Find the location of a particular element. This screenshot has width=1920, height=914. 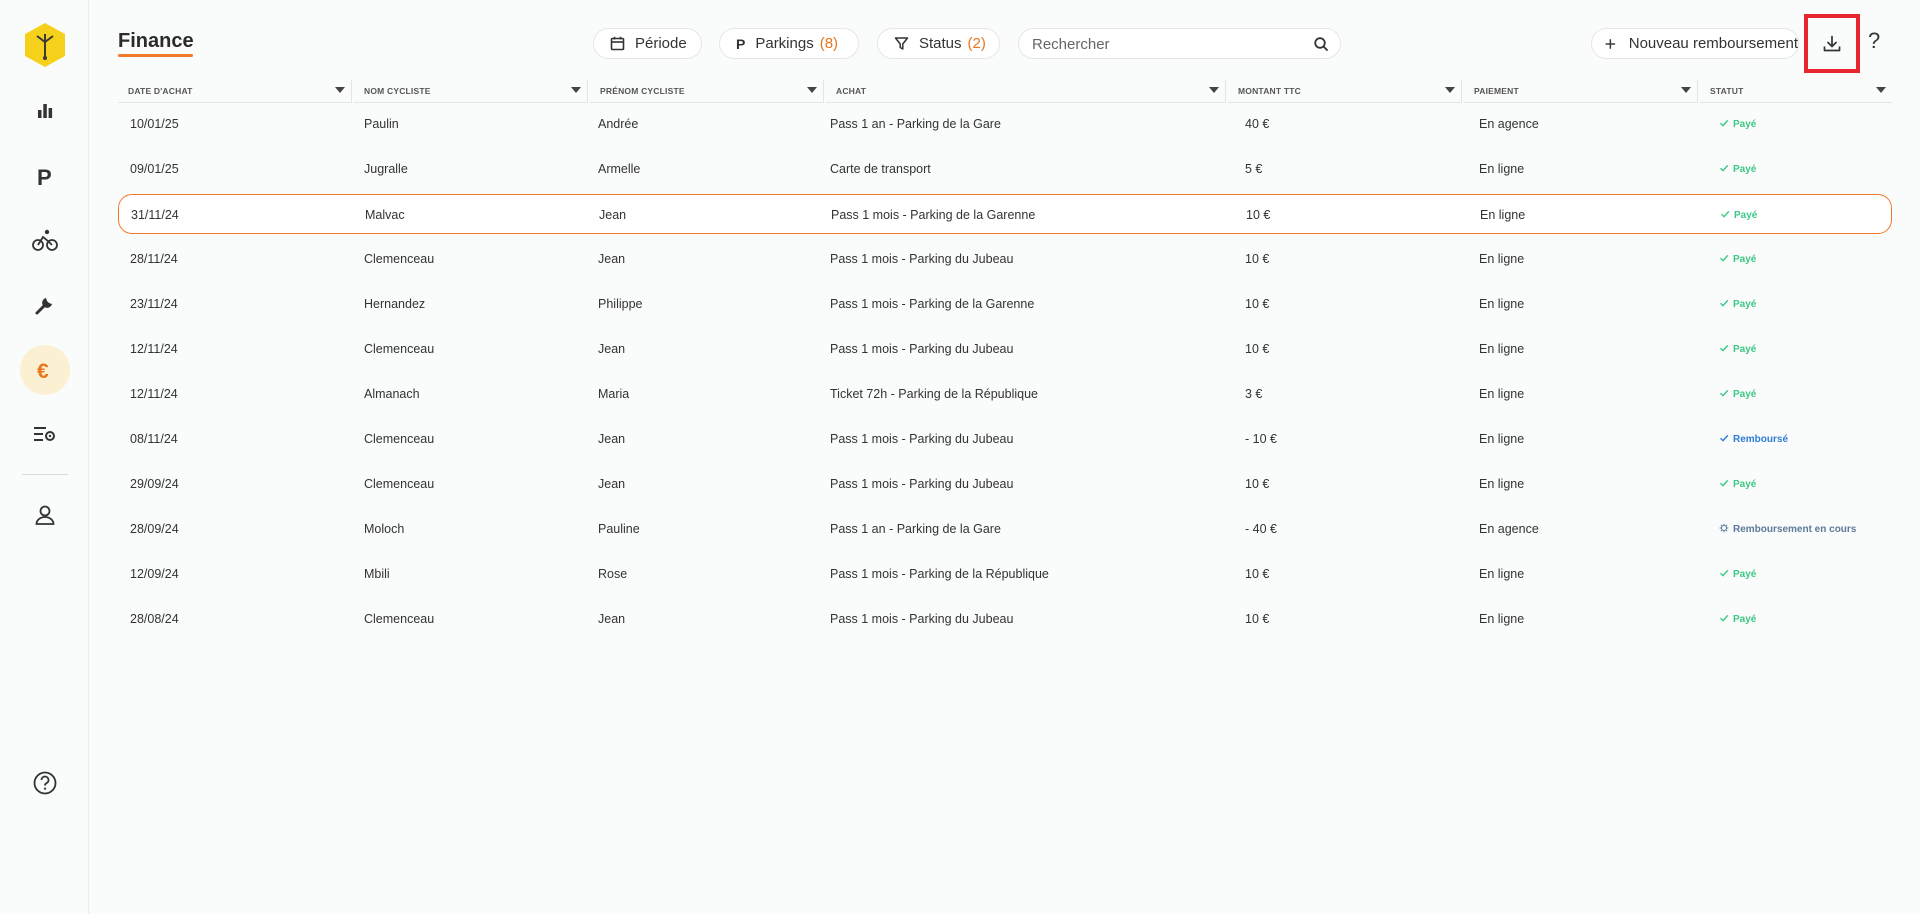

search-icon is located at coordinates (1321, 46).